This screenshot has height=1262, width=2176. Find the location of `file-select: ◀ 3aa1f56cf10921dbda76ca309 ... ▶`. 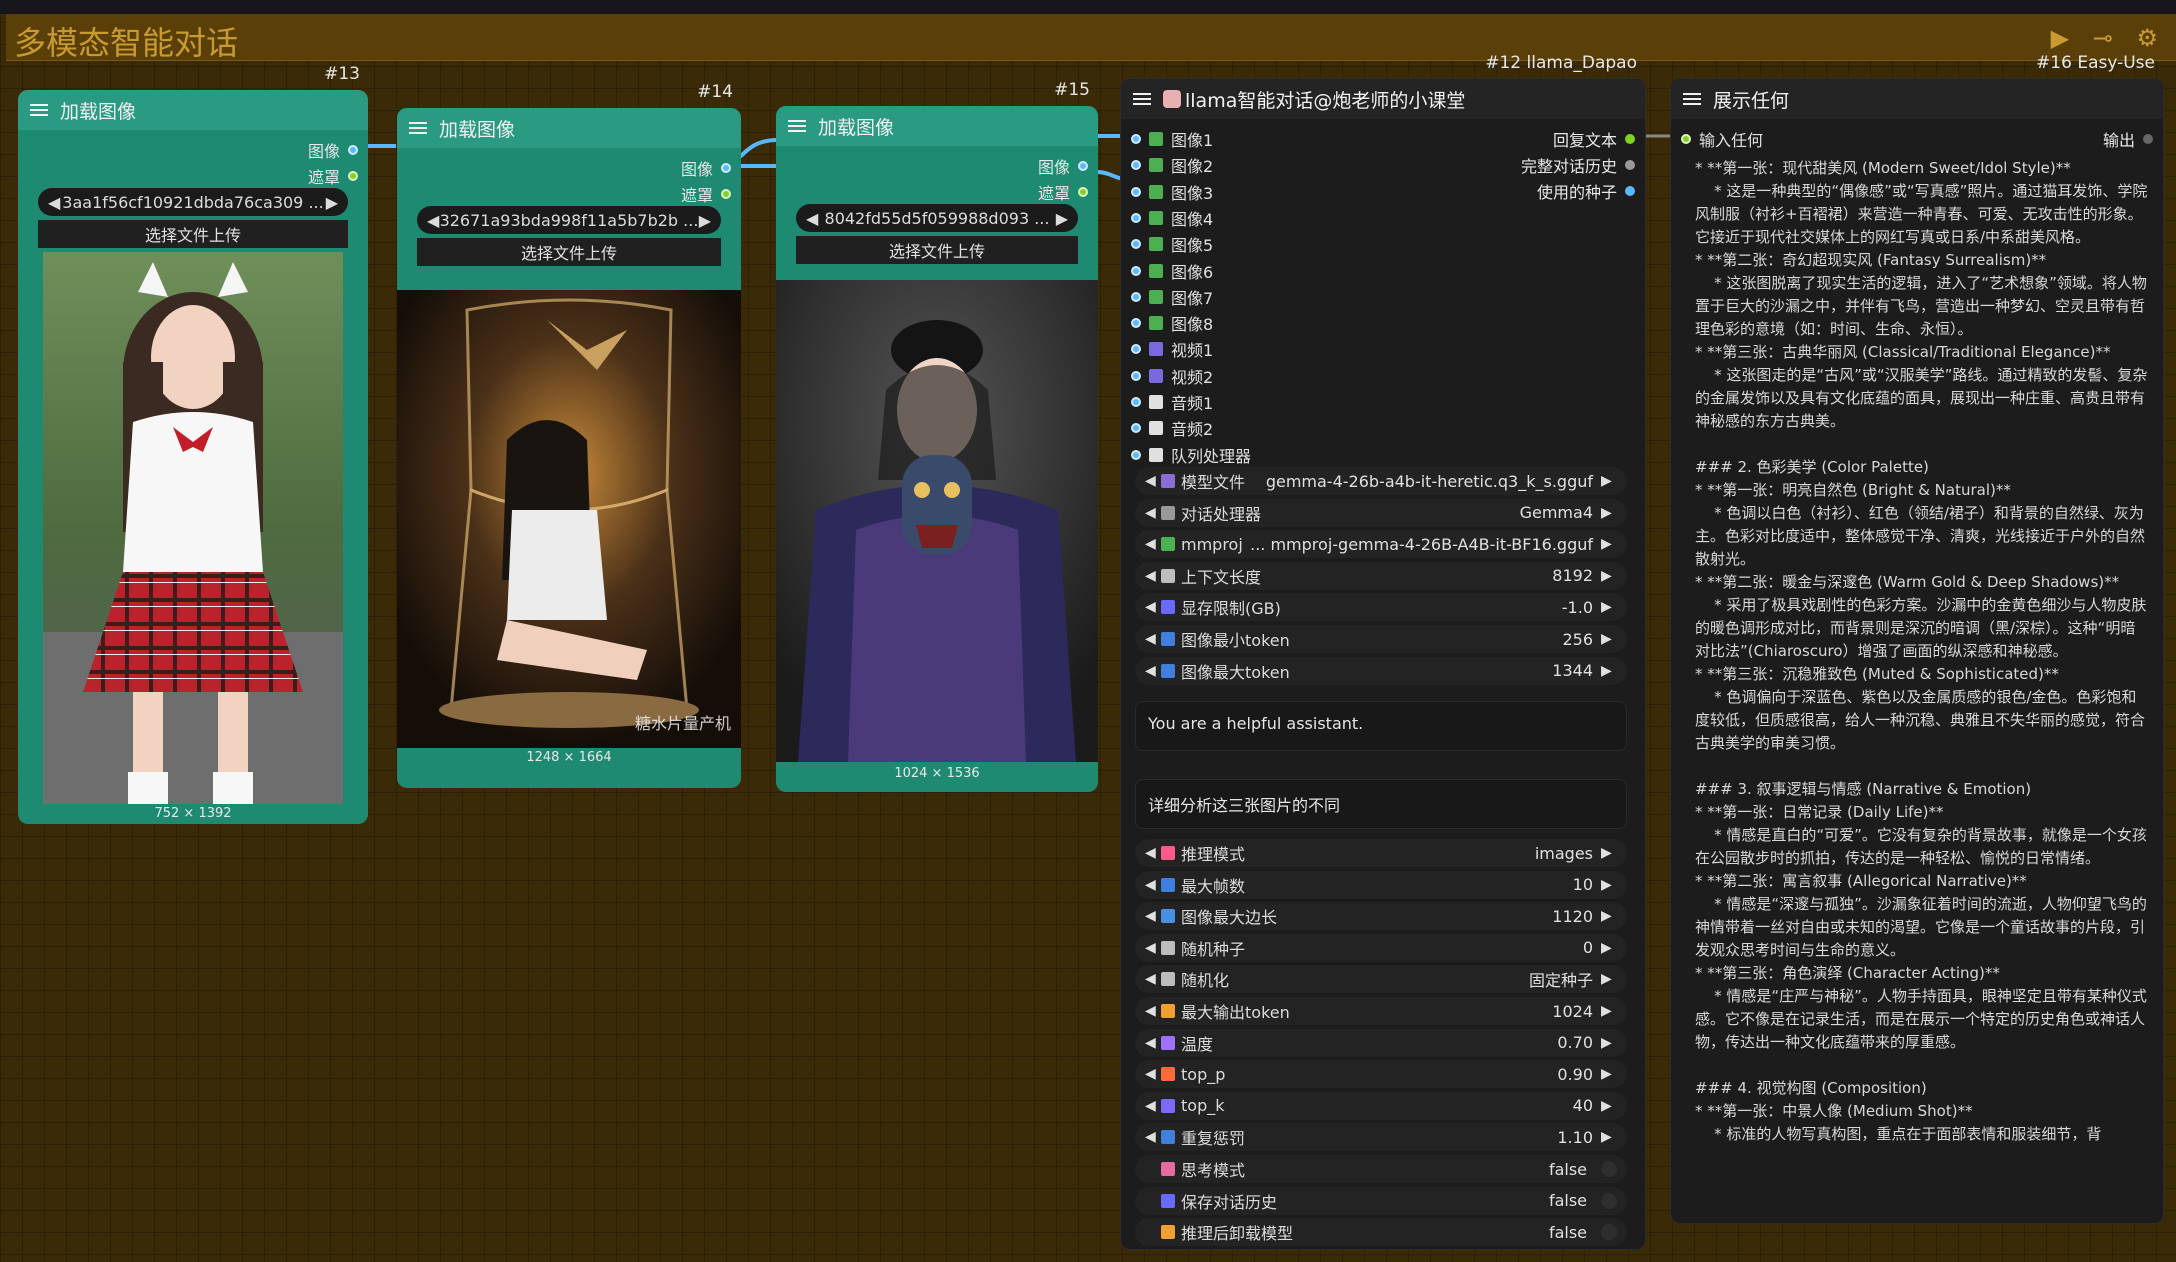

file-select: ◀ 3aa1f56cf10921dbda76ca309 ... ▶ is located at coordinates (193, 202).